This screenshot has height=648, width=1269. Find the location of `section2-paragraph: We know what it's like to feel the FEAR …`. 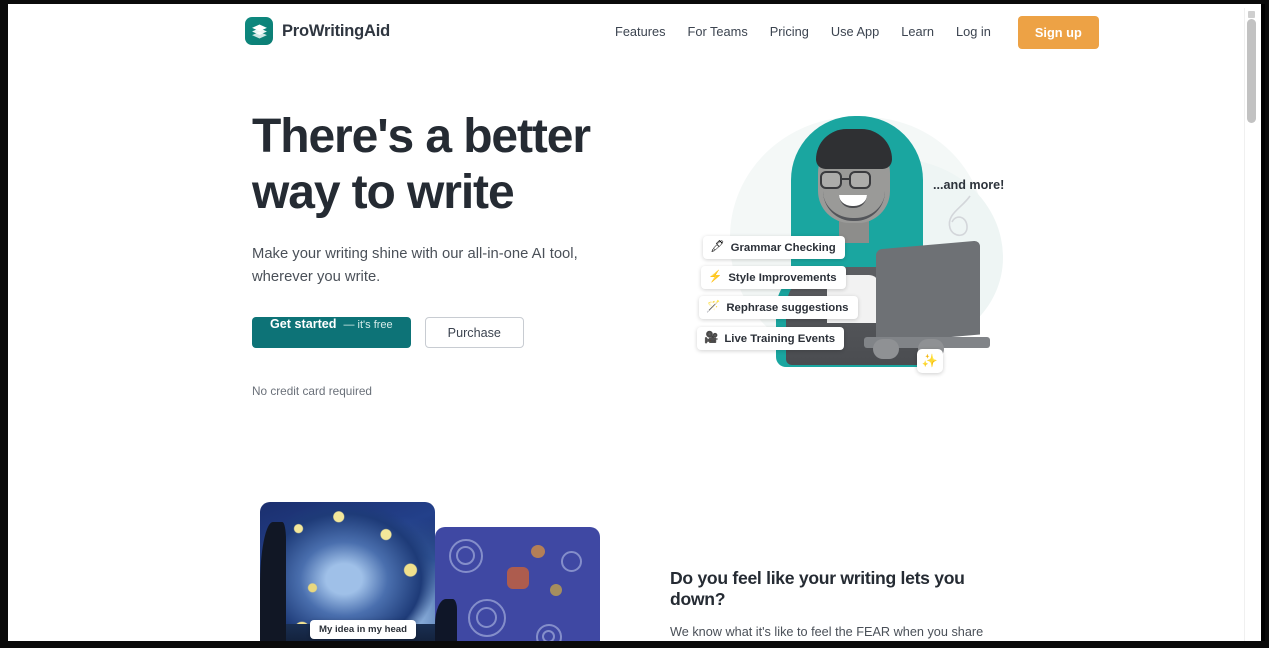

section2-paragraph: We know what it's like to feel the FEAR … is located at coordinates (827, 632).